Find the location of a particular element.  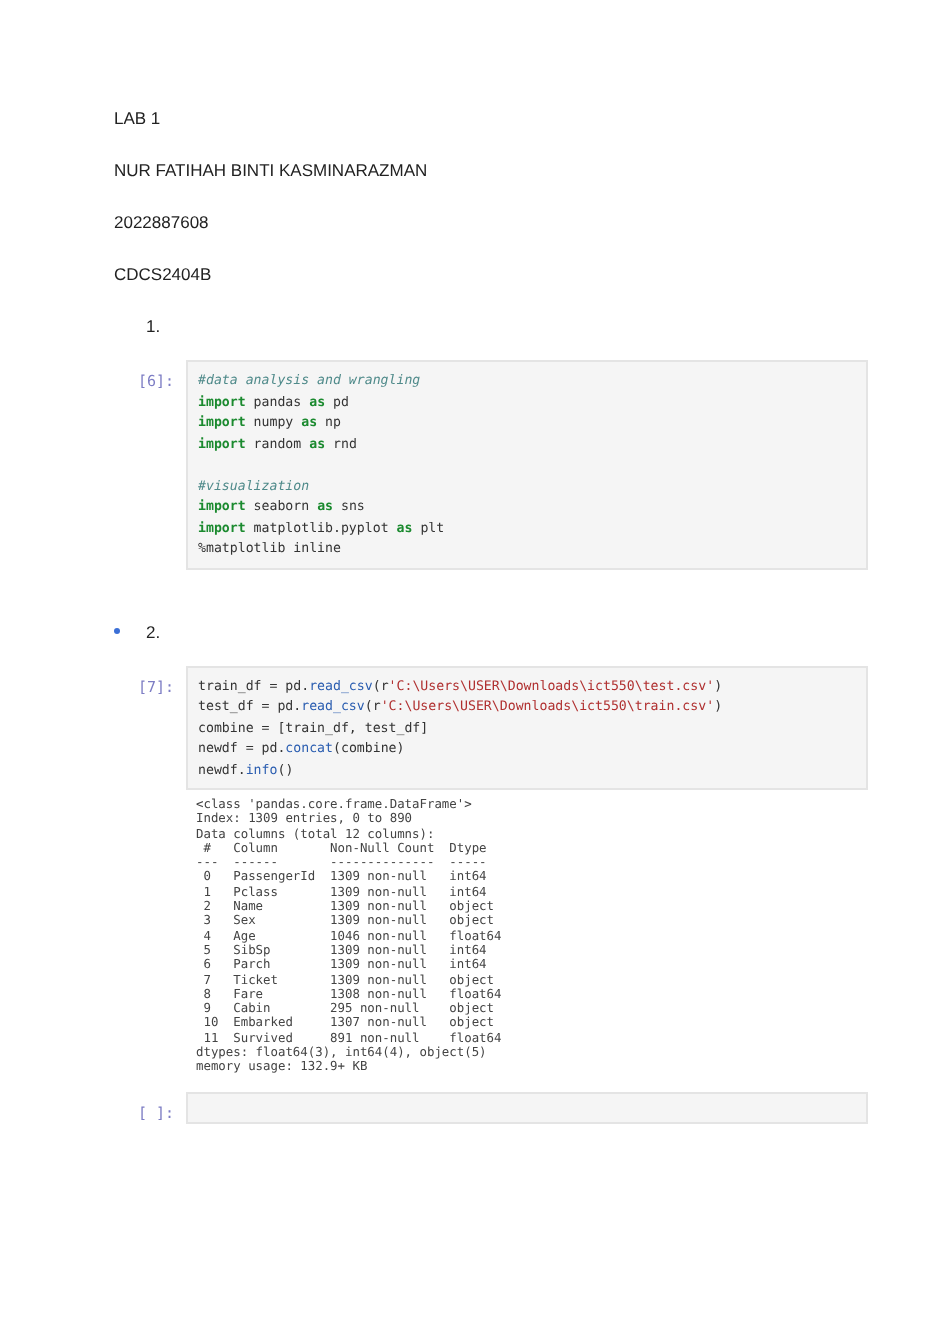

dot-icon is located at coordinates (117, 630).